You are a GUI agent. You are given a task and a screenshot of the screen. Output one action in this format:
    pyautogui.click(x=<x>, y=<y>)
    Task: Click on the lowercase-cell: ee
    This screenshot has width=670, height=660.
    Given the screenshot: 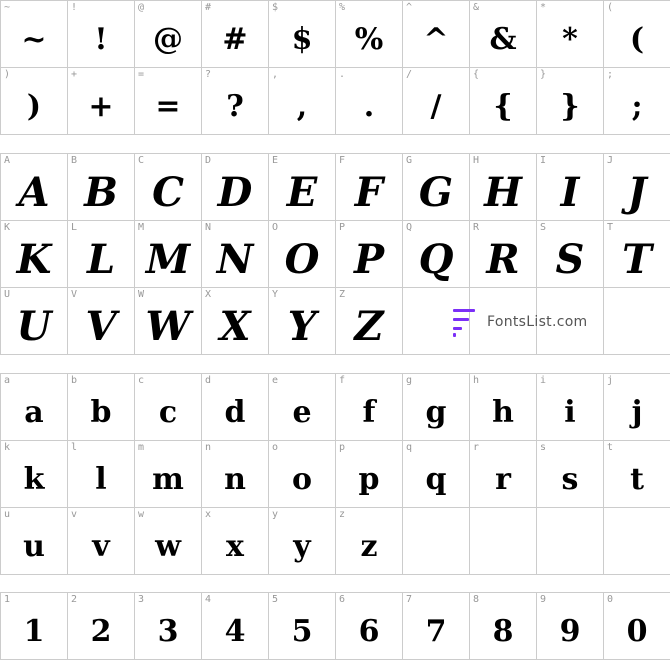 What is the action you would take?
    pyautogui.click(x=302, y=407)
    